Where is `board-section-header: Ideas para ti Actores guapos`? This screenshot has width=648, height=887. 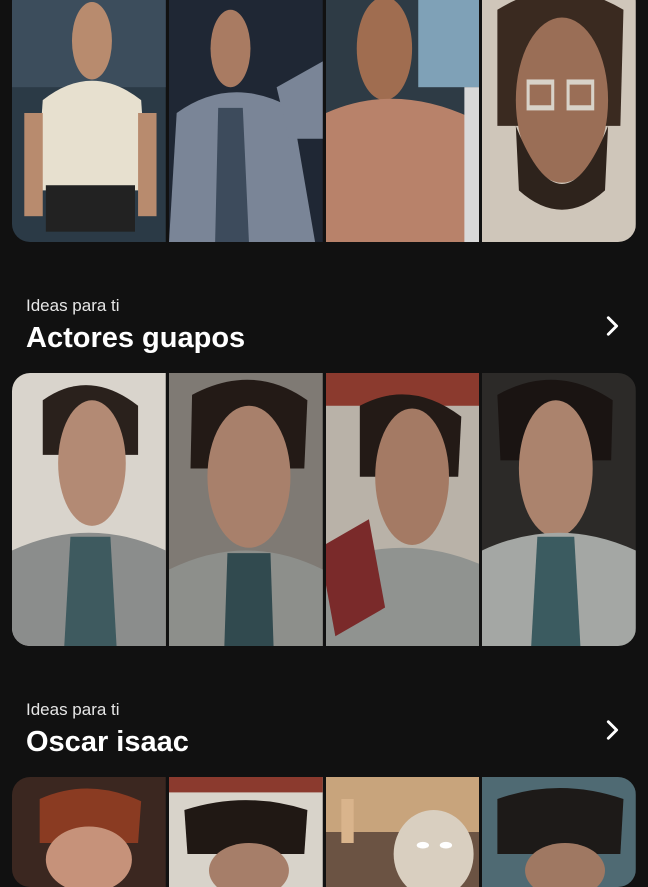 board-section-header: Ideas para ti Actores guapos is located at coordinates (324, 326).